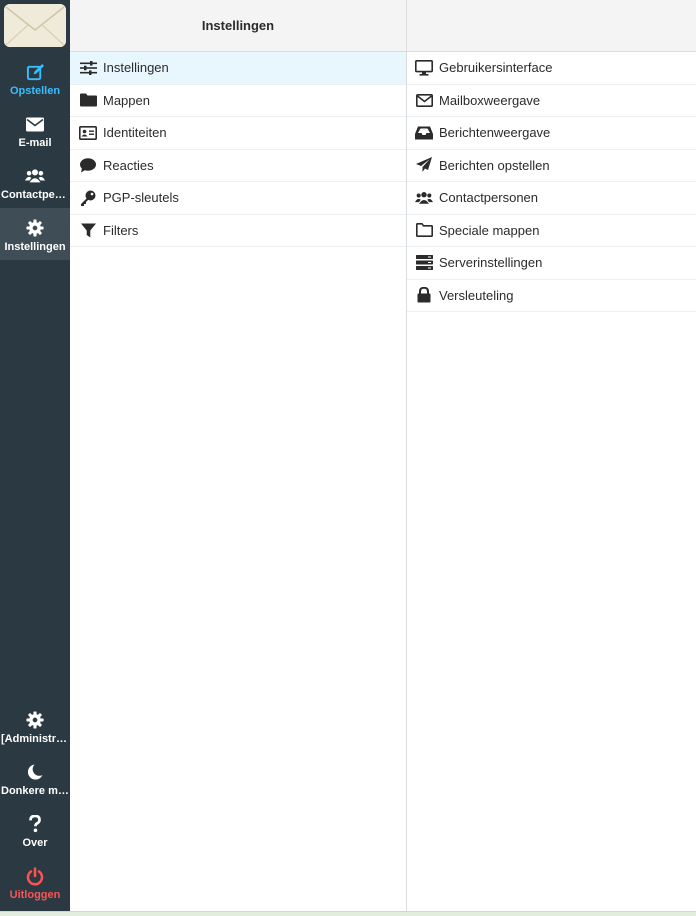 The image size is (696, 916). What do you see at coordinates (88, 165) in the screenshot?
I see `comment-icon` at bounding box center [88, 165].